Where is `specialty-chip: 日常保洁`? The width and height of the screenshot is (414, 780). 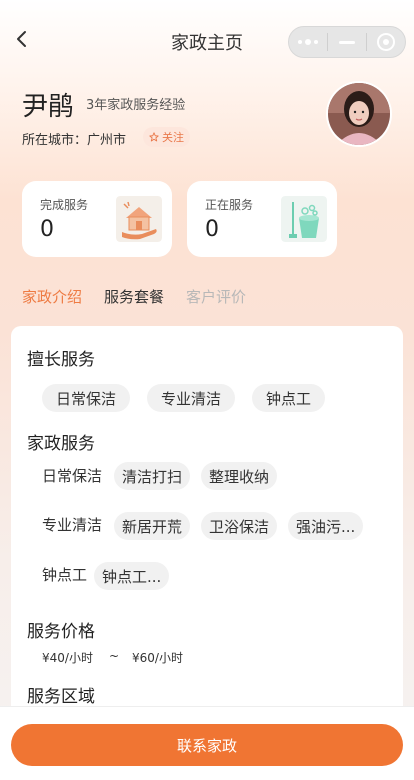
specialty-chip: 日常保洁 is located at coordinates (86, 398).